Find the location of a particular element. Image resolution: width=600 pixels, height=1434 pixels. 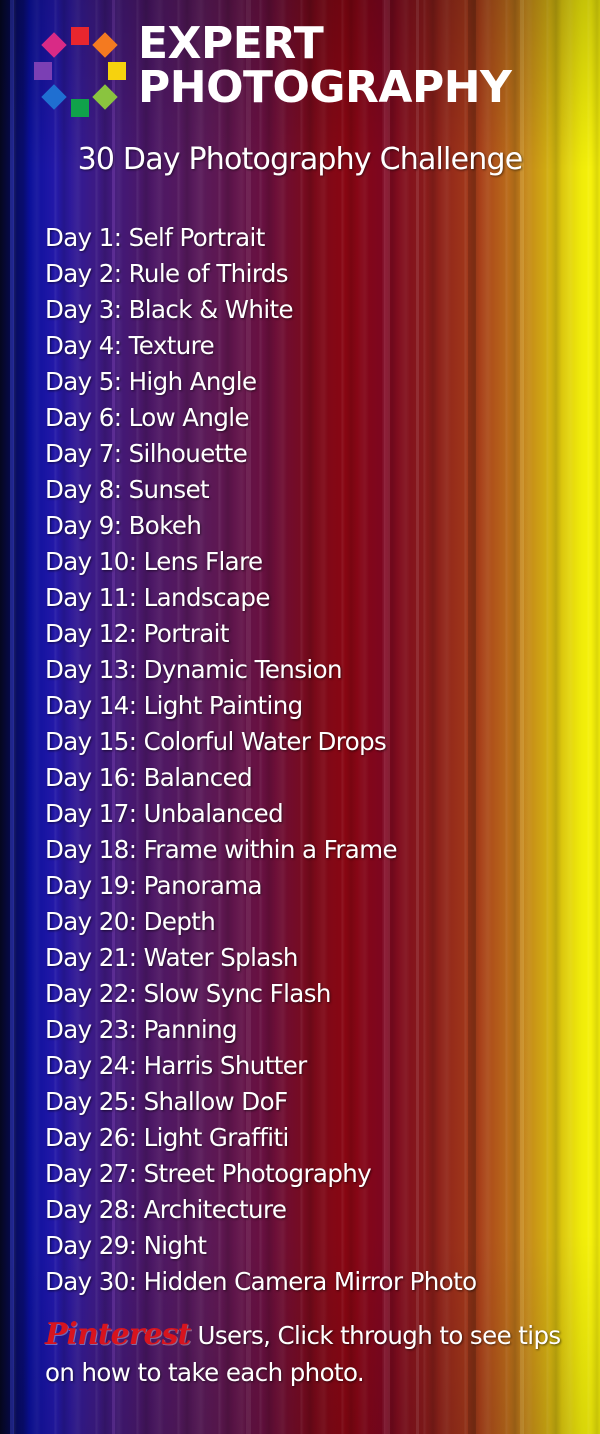

challenge-day-item: Day 6: Low Angle is located at coordinates (147, 417).